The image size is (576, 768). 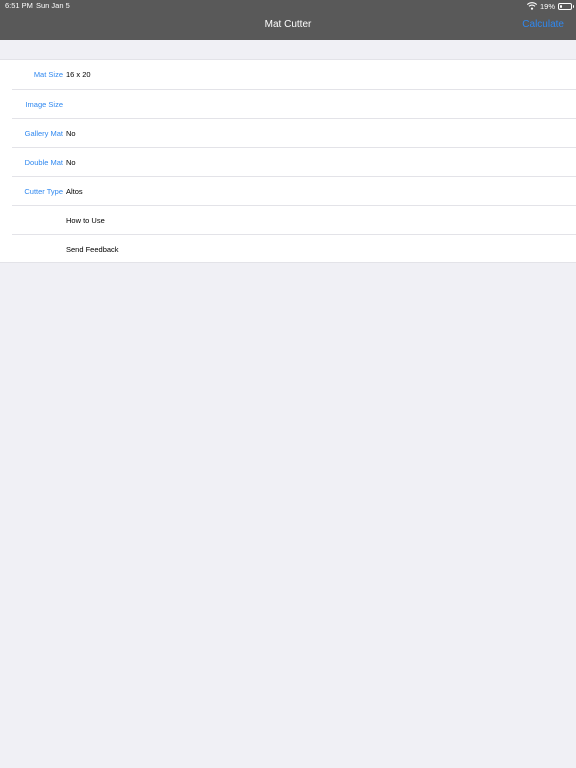 I want to click on cutter-type-row: Cutter Type Altos, so click(x=294, y=191).